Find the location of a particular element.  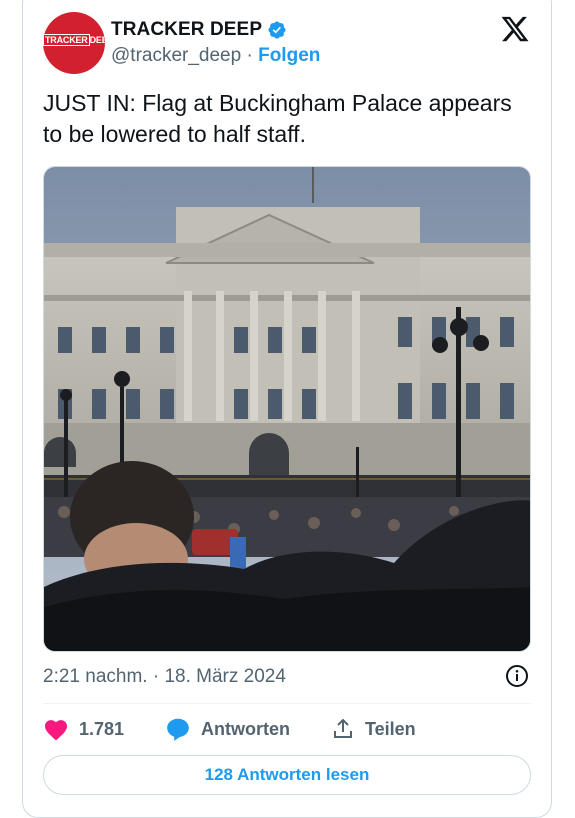

tweet-timestamp: 2:21 nachm. · 18. März 2024 is located at coordinates (164, 677).